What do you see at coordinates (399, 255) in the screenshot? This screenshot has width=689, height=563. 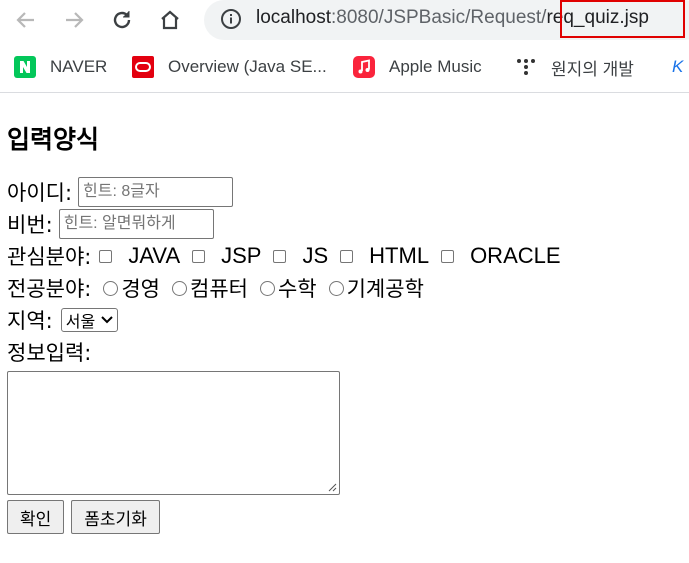 I see `interest-option-label: HTML` at bounding box center [399, 255].